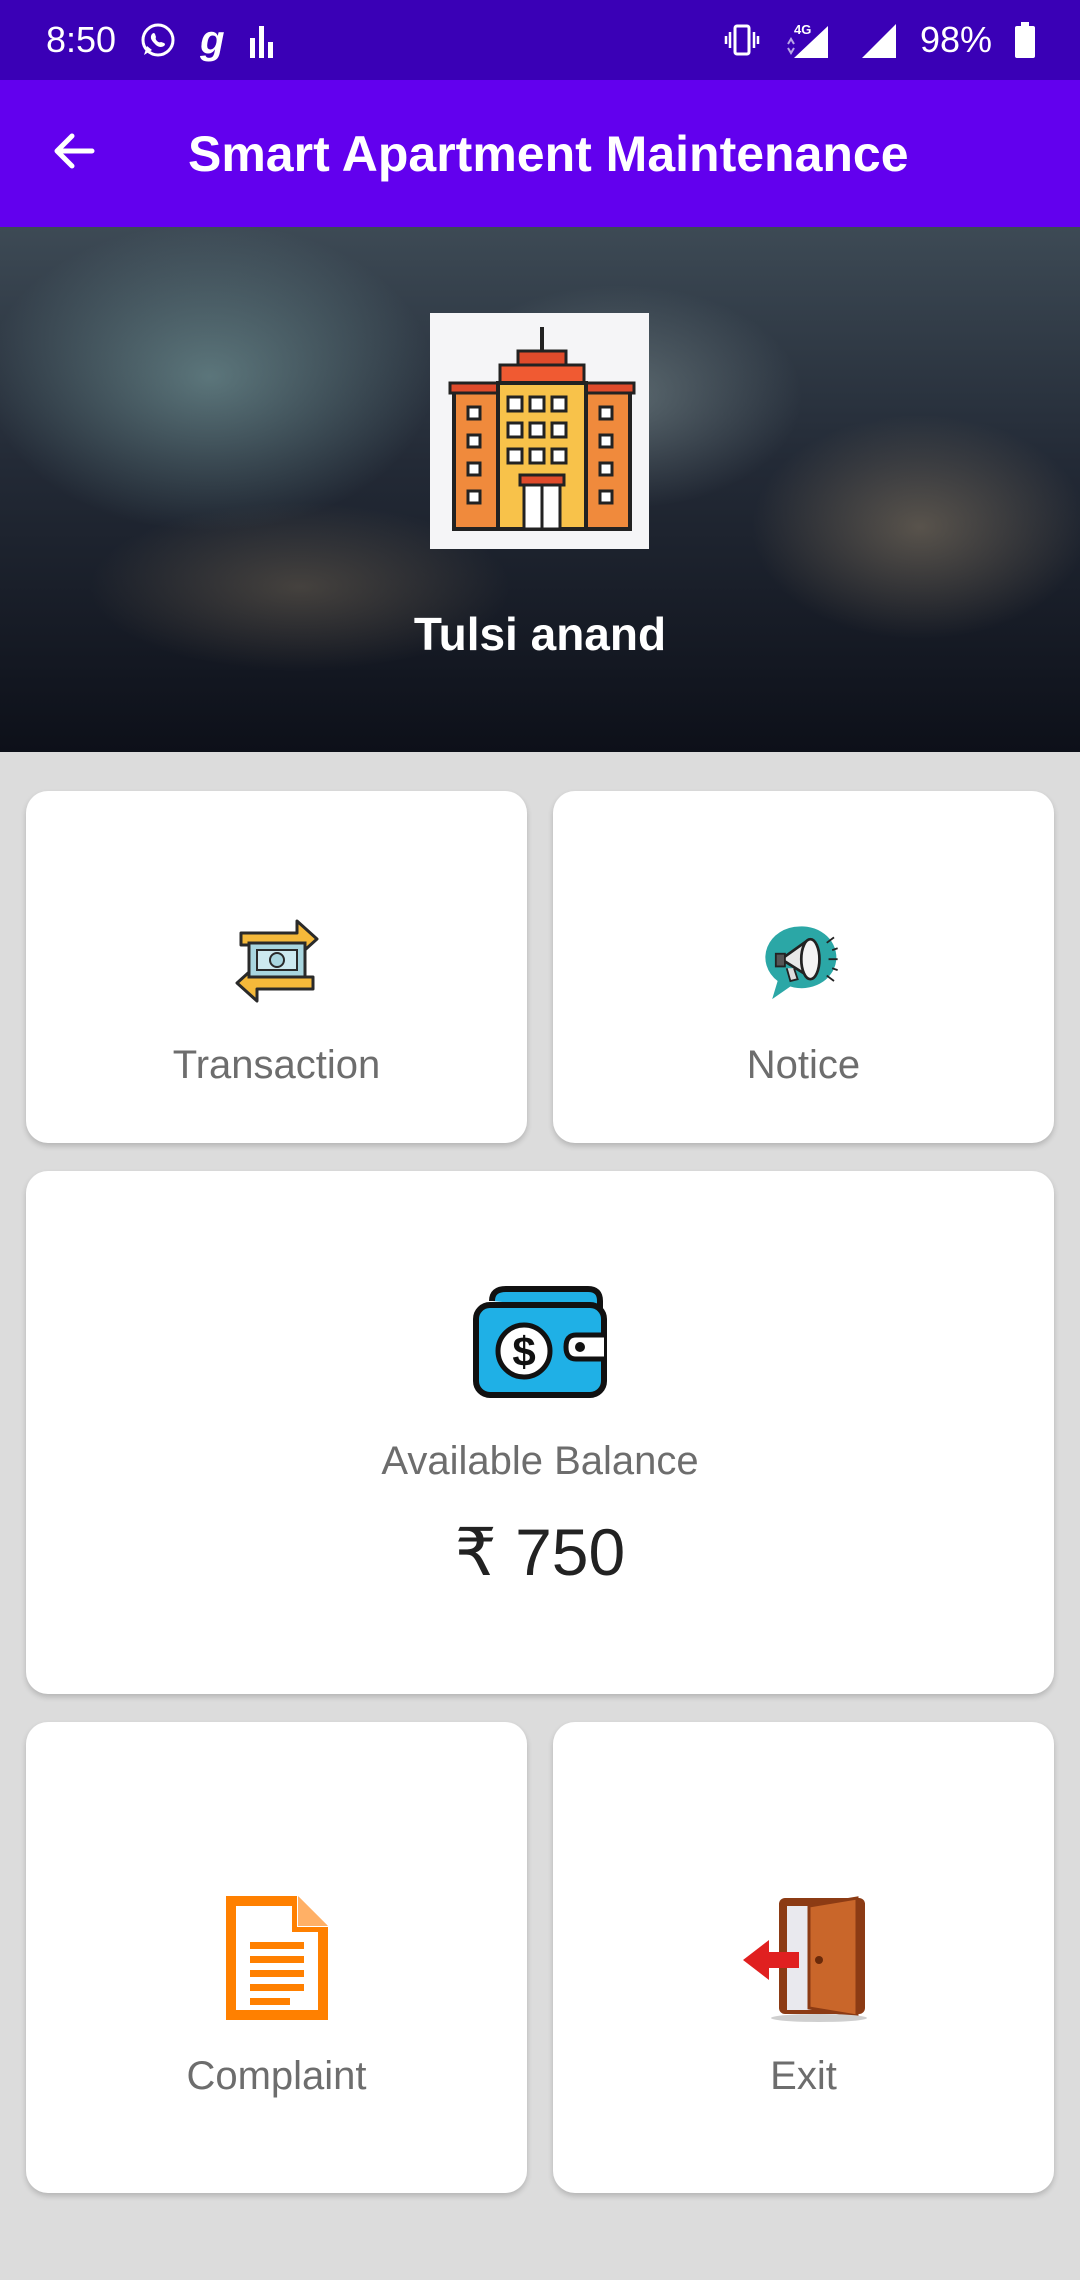 This screenshot has height=2280, width=1080. What do you see at coordinates (212, 39) in the screenshot?
I see `g-icon: g` at bounding box center [212, 39].